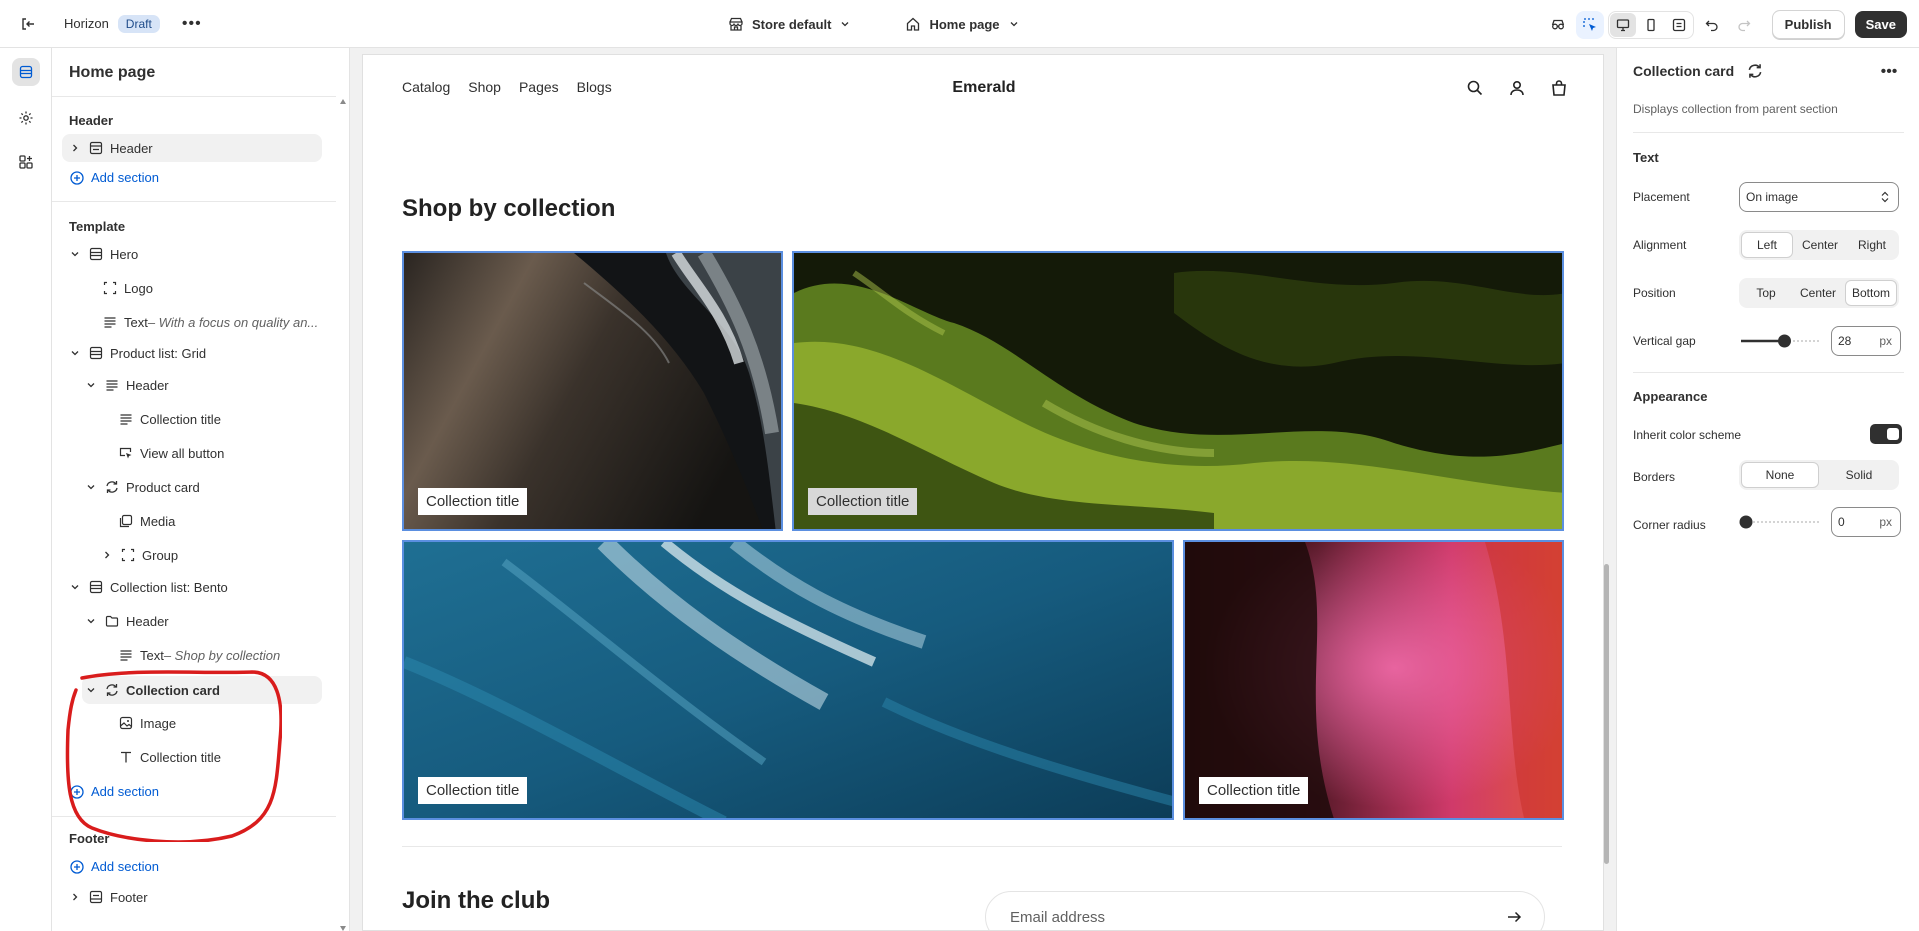  What do you see at coordinates (484, 87) in the screenshot?
I see `nav-link-shop: Shop` at bounding box center [484, 87].